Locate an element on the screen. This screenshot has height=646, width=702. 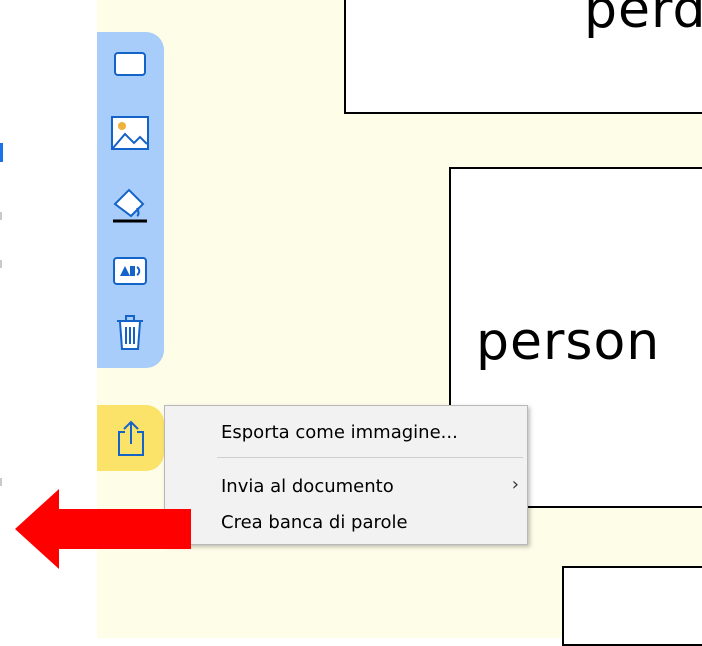
fill-color-icon is located at coordinates (130, 205).